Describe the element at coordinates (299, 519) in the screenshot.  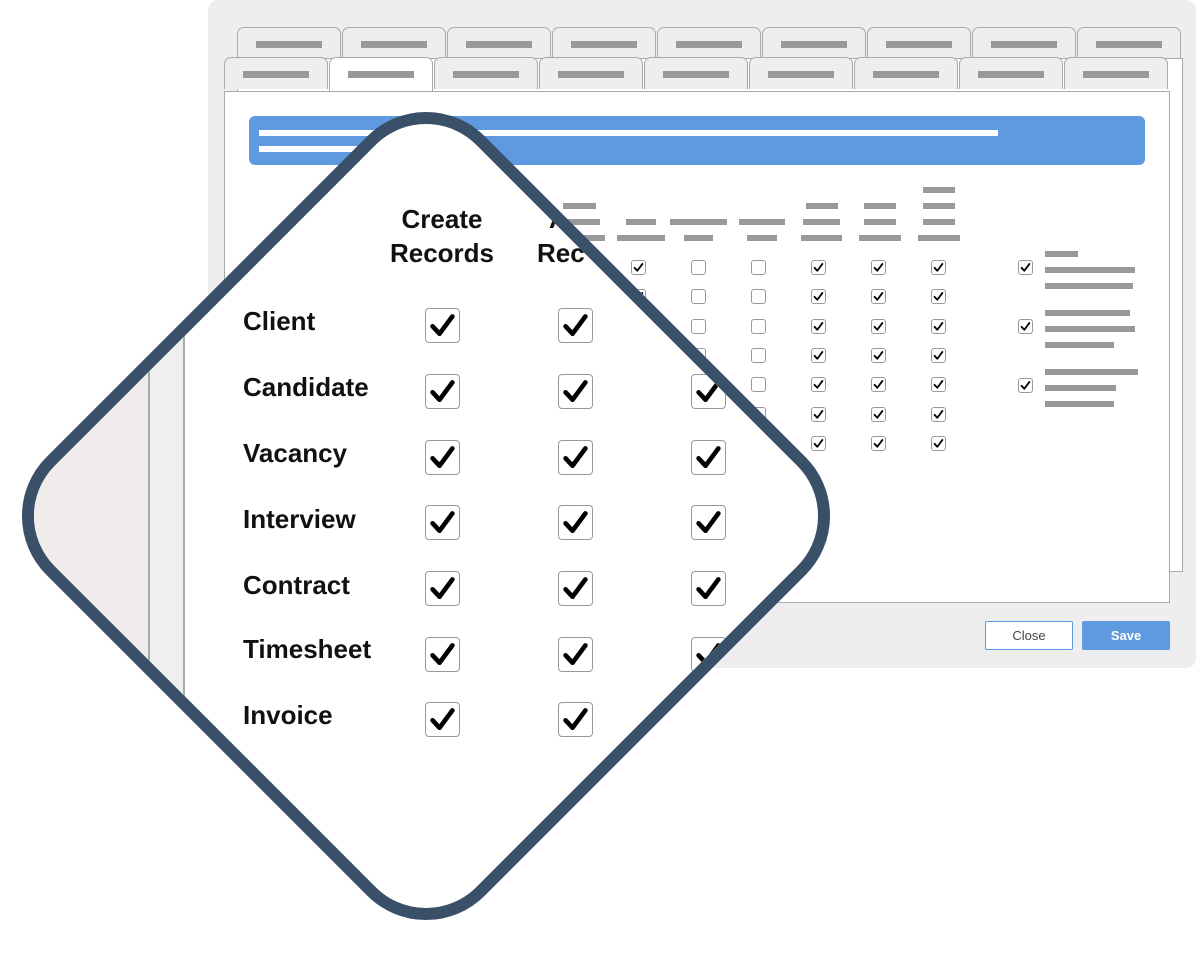
I see `row-label: Interview` at that location.